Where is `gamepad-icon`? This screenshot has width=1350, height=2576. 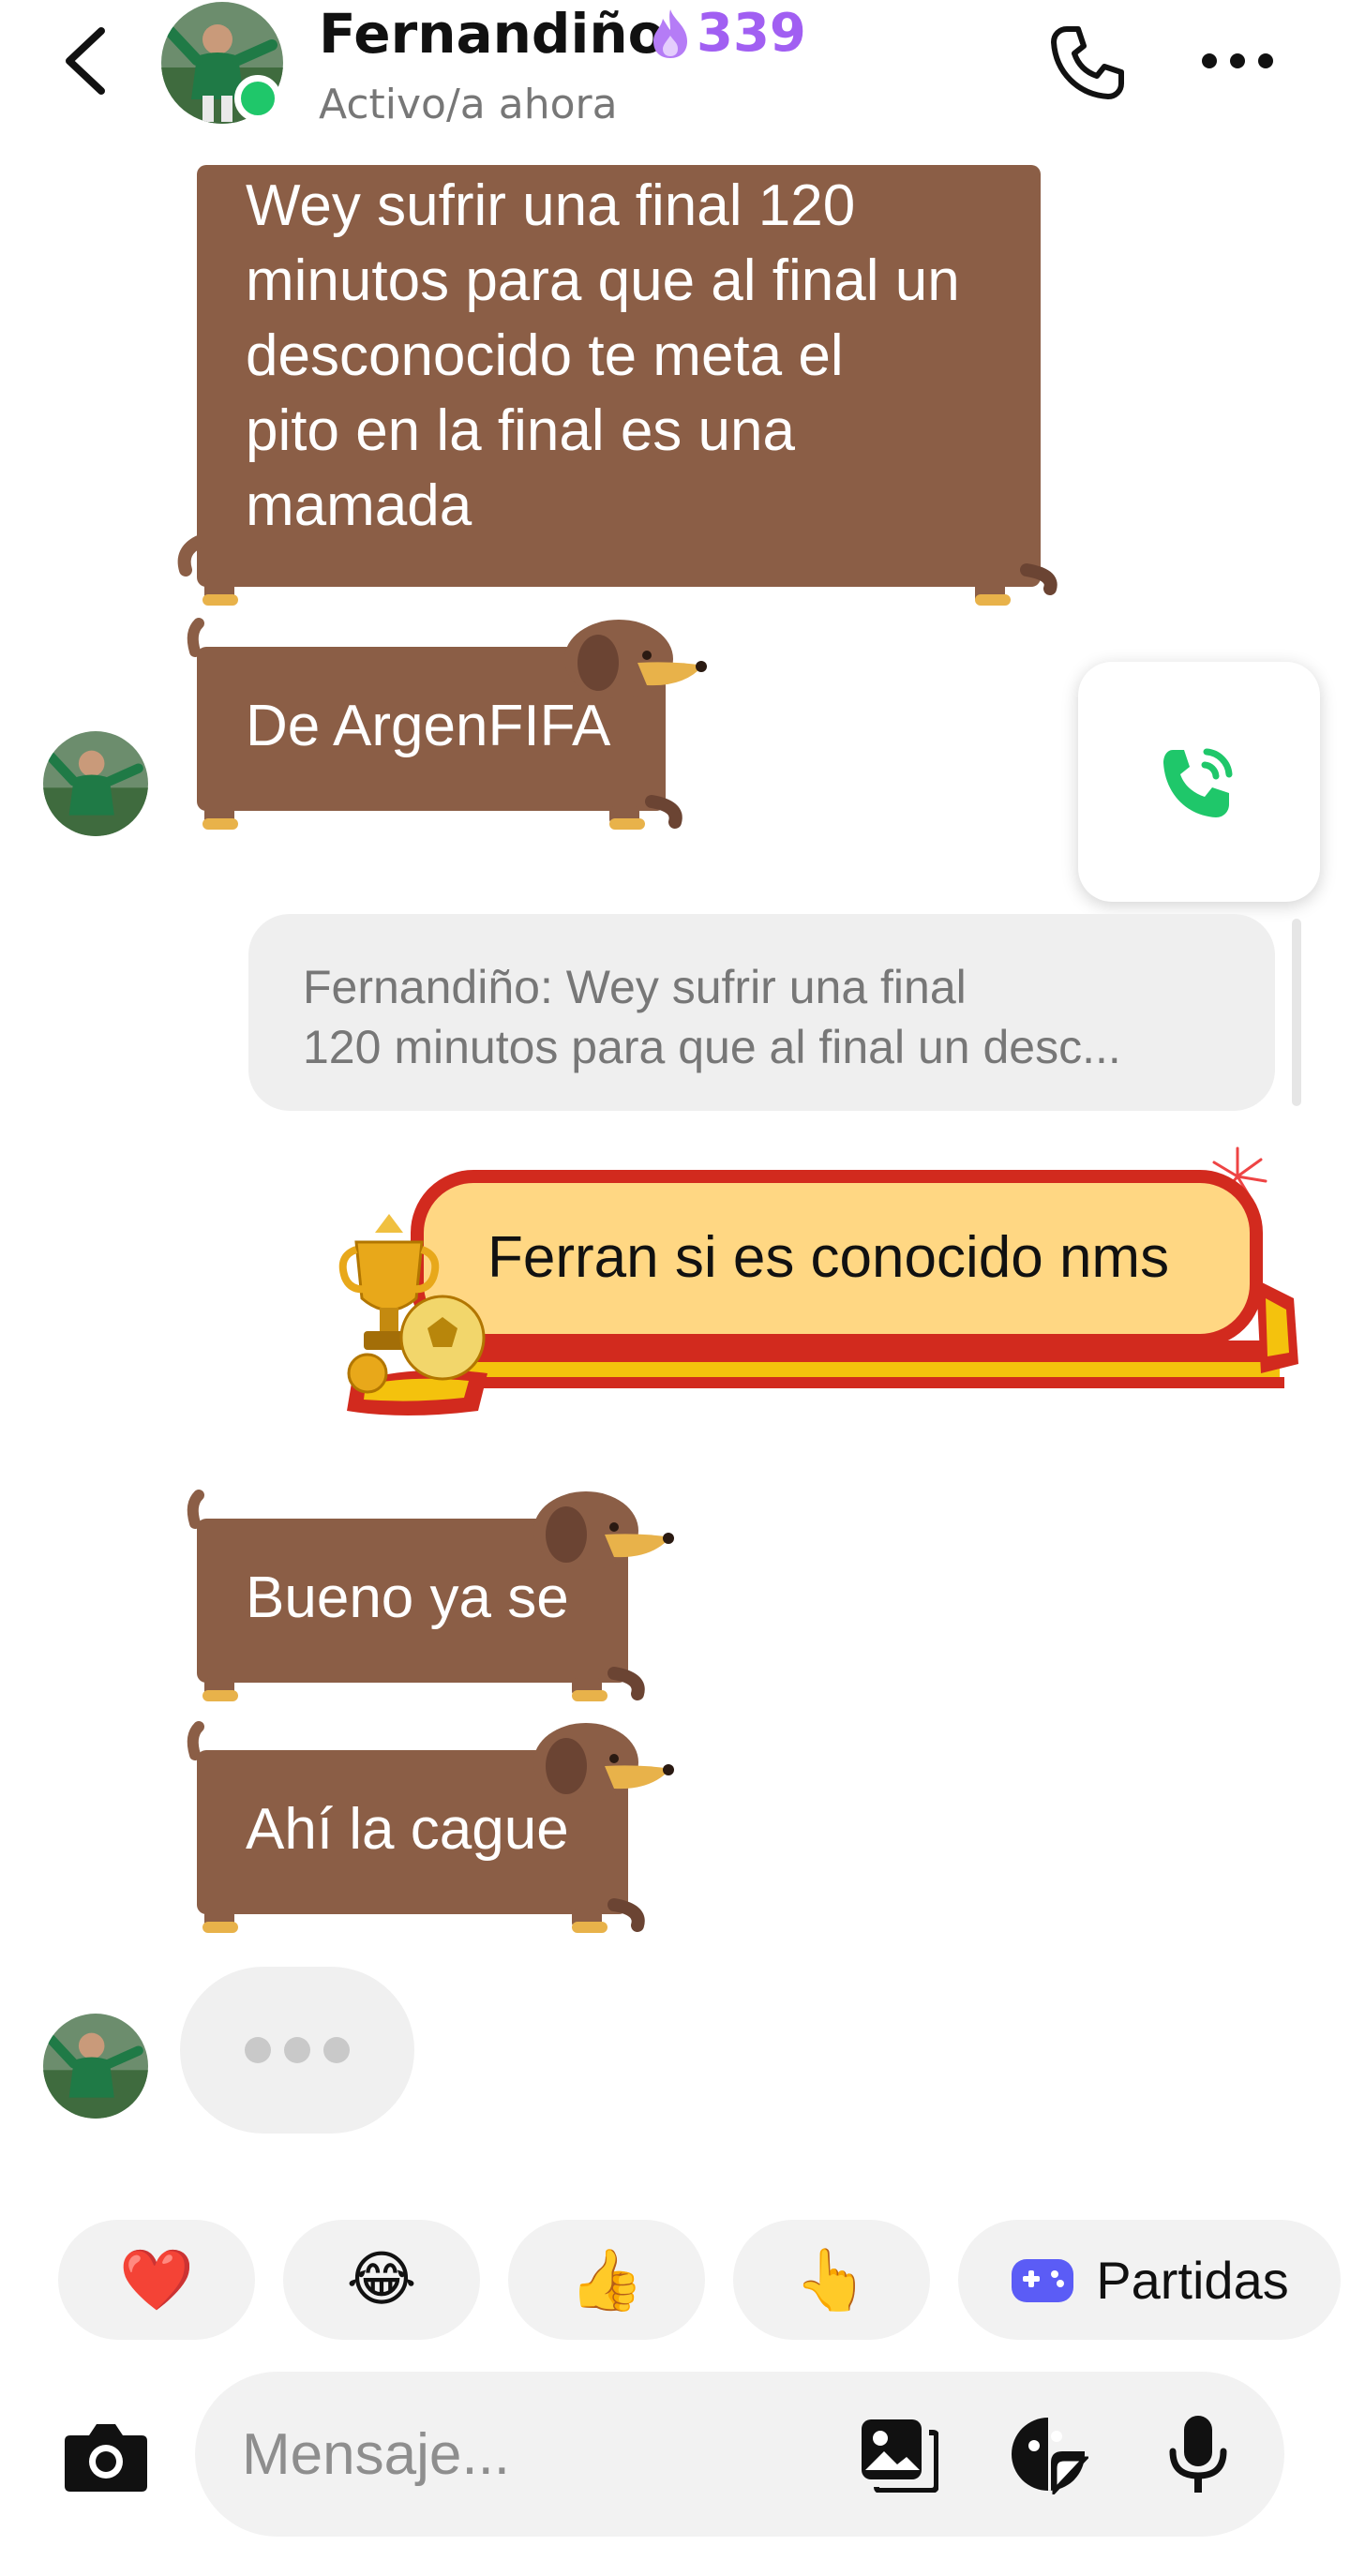
gamepad-icon is located at coordinates (1043, 2280).